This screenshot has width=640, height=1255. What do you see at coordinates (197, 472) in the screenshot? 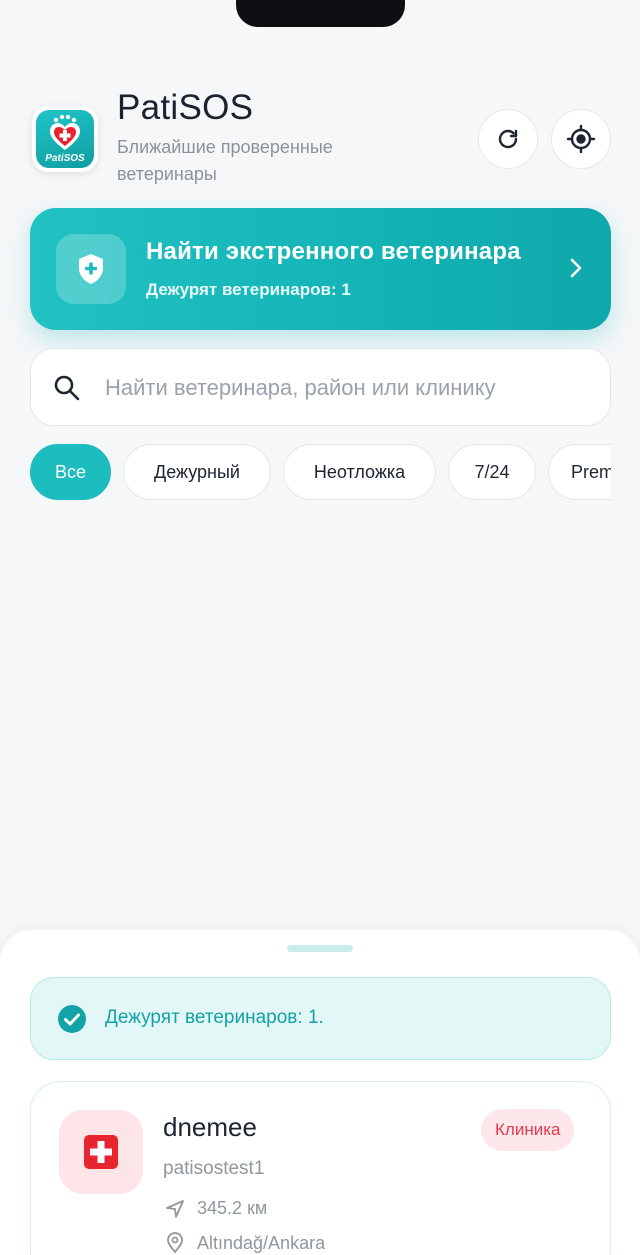
I see `chip-on-duty: Дежурный` at bounding box center [197, 472].